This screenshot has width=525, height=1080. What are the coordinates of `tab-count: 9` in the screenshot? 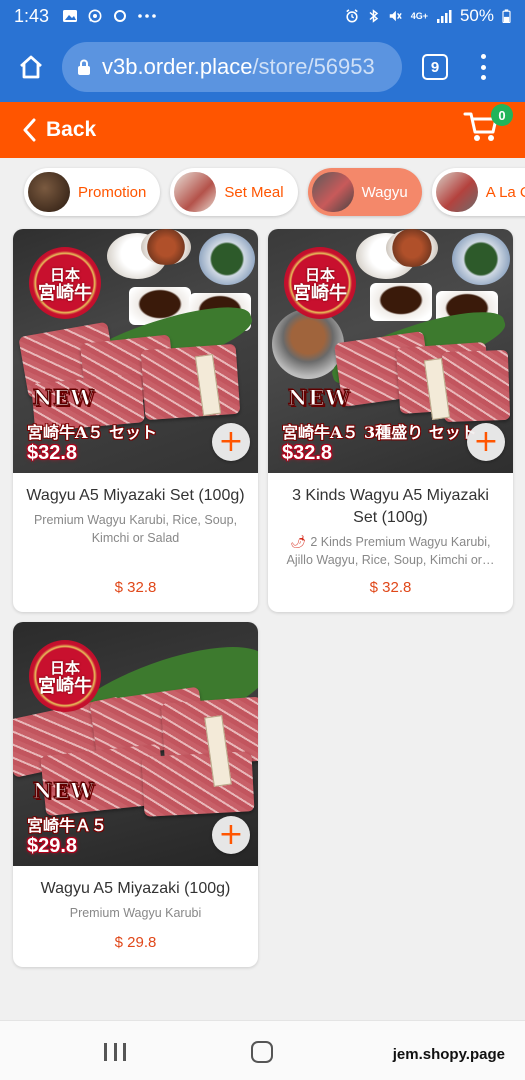 It's located at (435, 67).